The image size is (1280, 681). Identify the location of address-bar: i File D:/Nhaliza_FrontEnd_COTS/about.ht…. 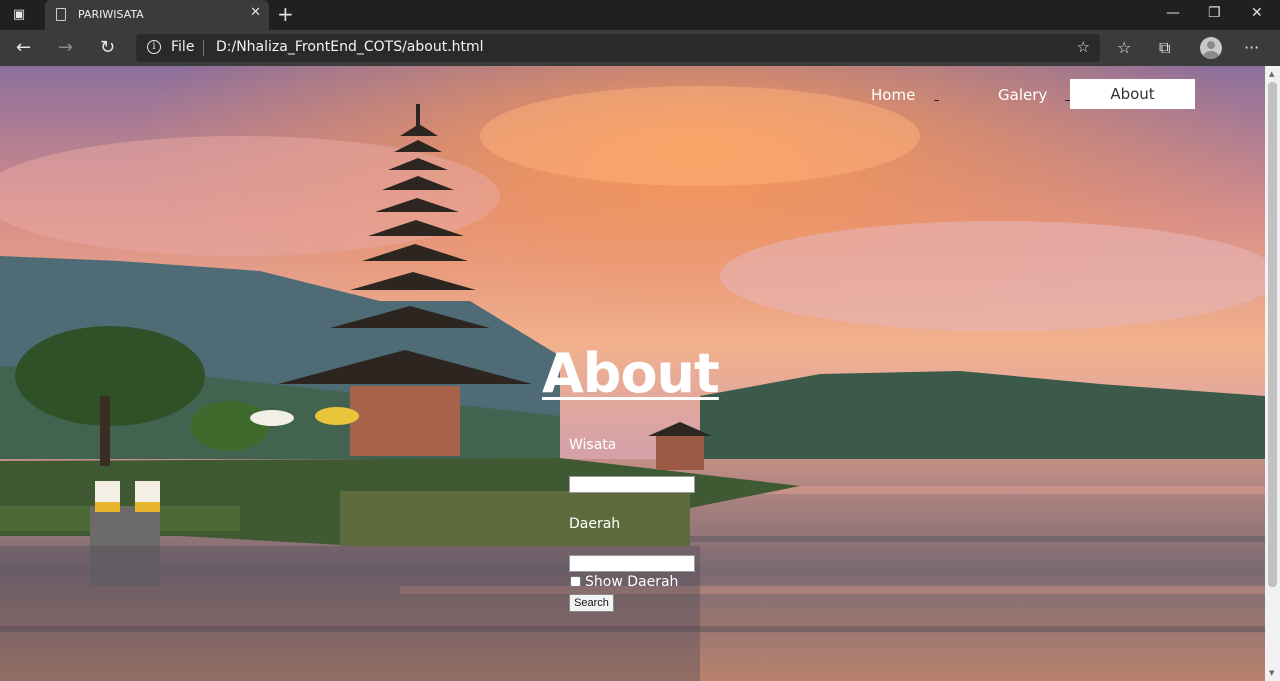
(618, 48).